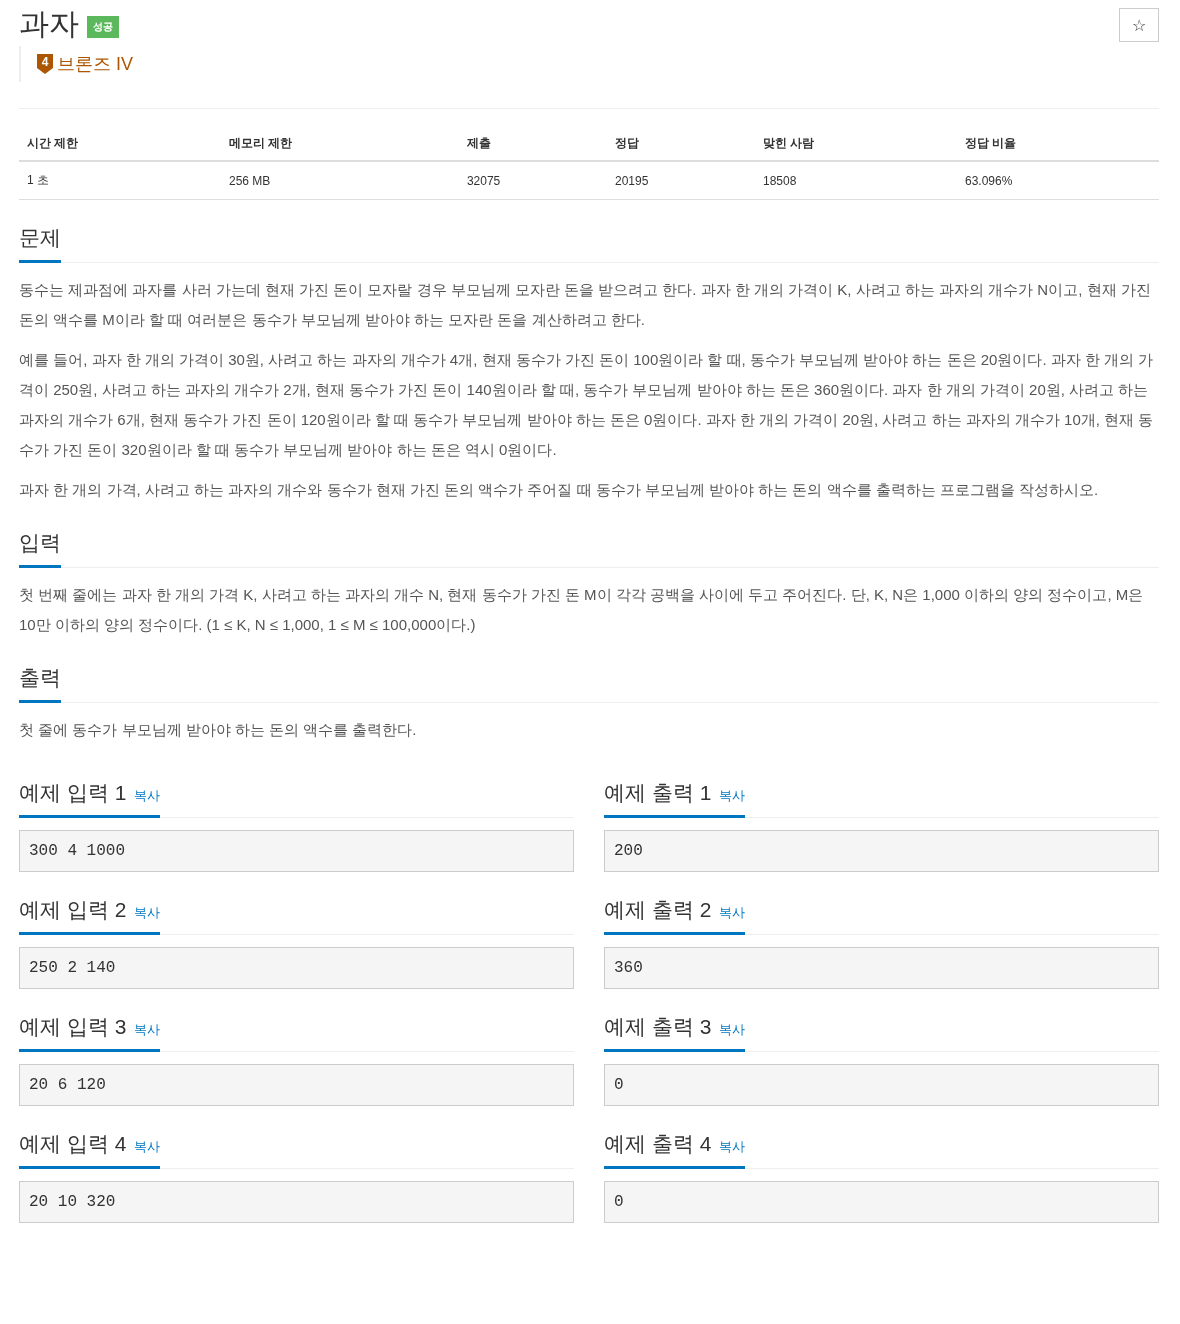 The height and width of the screenshot is (1324, 1180). I want to click on column-header: 맞힌 사람, so click(856, 144).